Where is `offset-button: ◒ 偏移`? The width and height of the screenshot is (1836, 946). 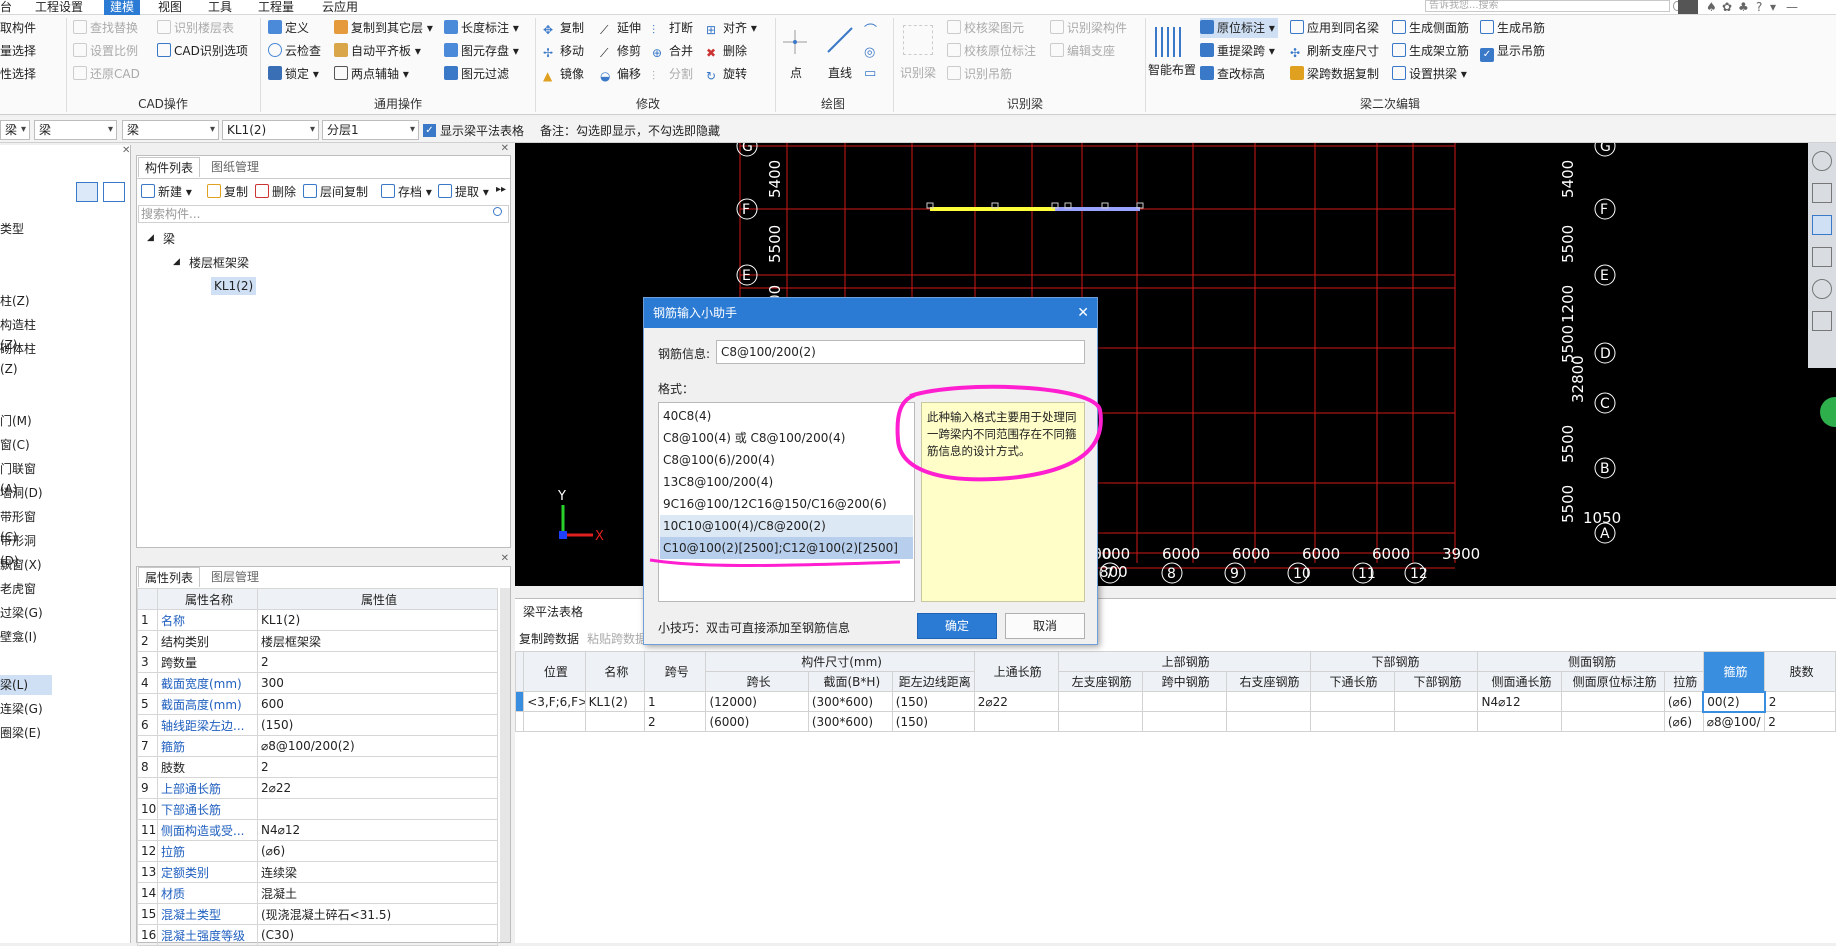
offset-button: ◒ 偏移 is located at coordinates (620, 74).